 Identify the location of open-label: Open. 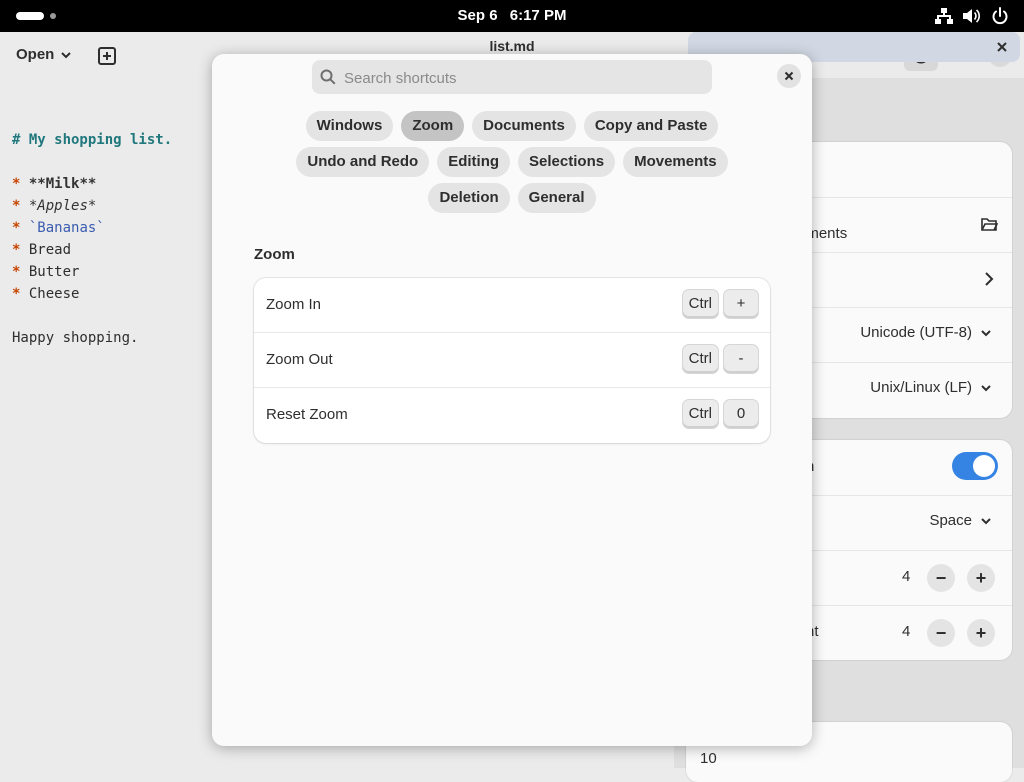
(35, 54).